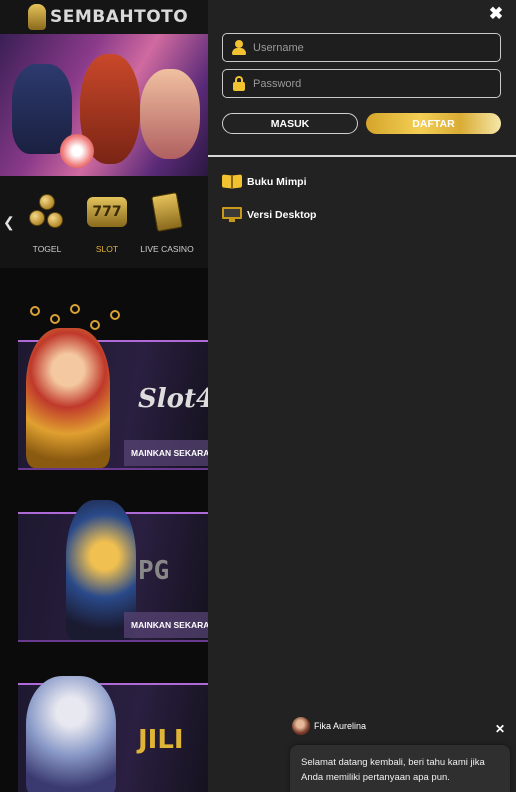  I want to click on username-input, so click(373, 47).